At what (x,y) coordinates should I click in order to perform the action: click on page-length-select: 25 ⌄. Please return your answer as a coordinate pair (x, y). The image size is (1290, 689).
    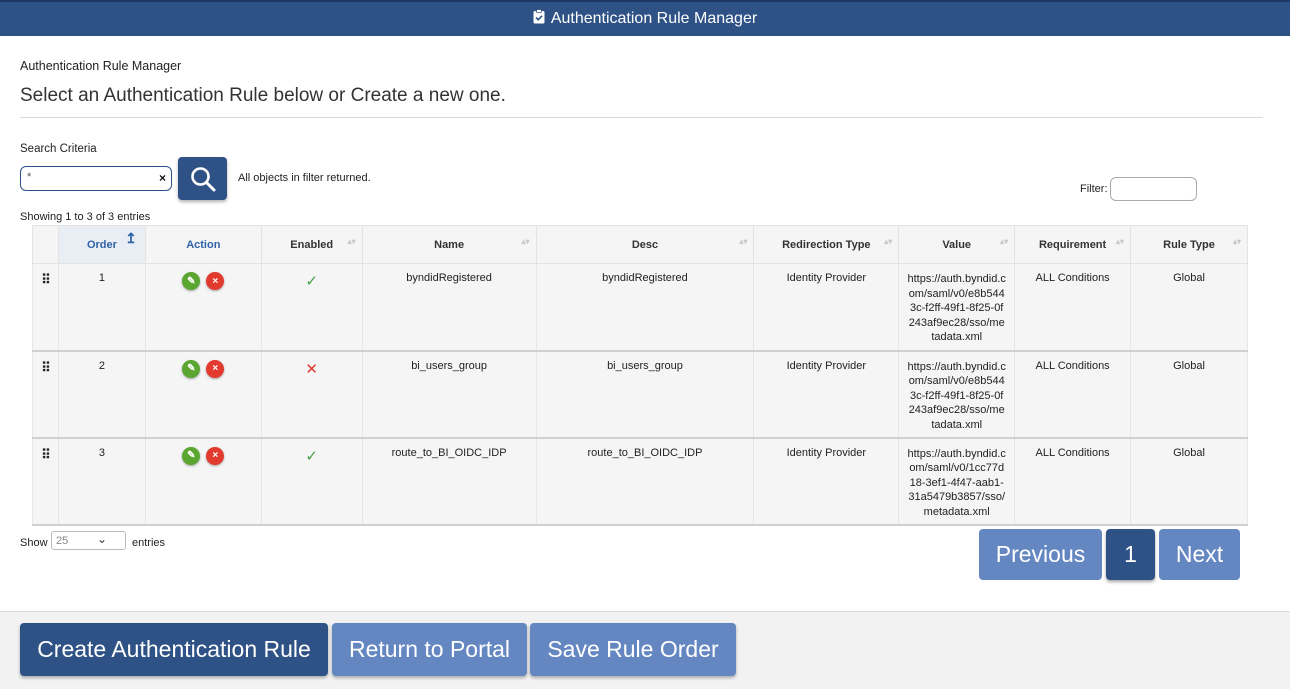
    Looking at the image, I should click on (88, 540).